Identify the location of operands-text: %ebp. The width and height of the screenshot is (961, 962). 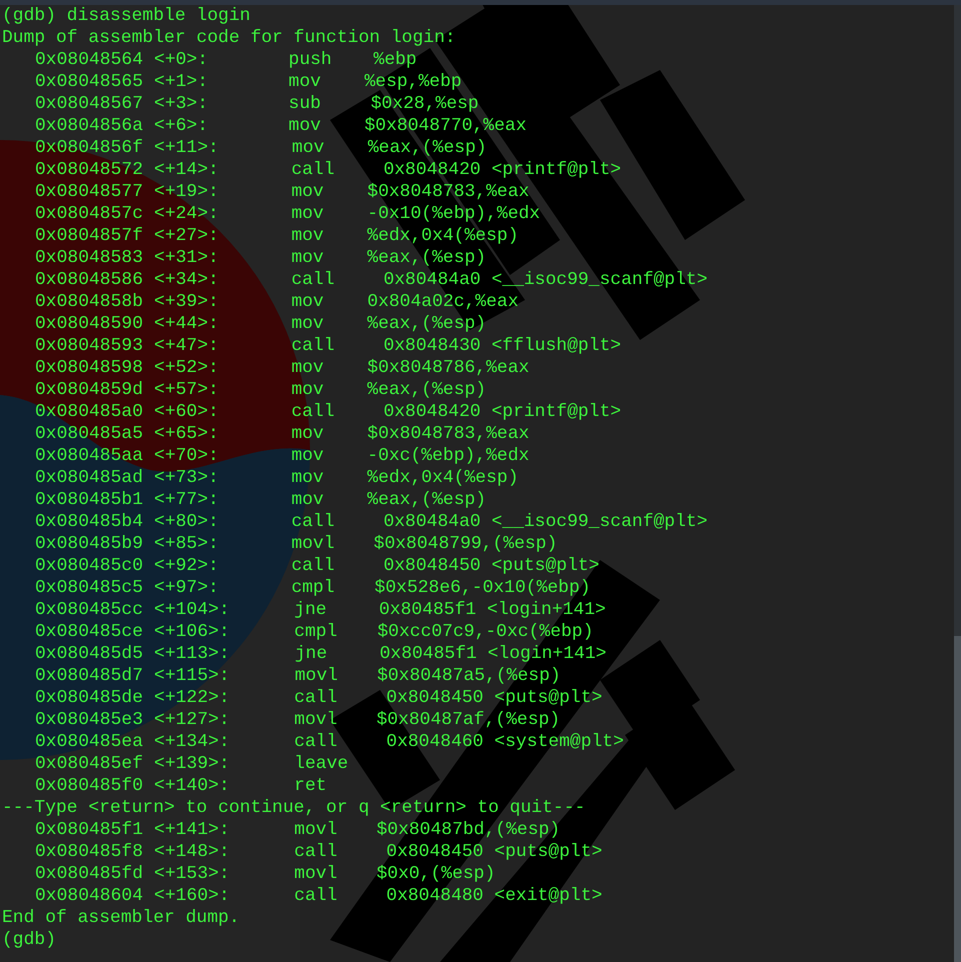
(395, 60).